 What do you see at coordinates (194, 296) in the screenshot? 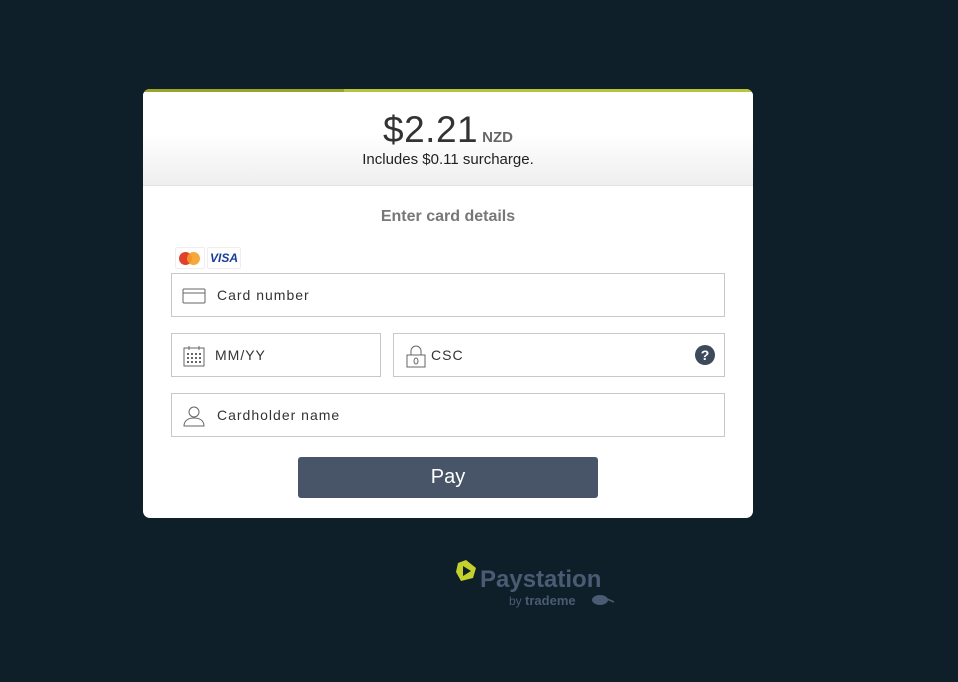
I see `credit-card-icon` at bounding box center [194, 296].